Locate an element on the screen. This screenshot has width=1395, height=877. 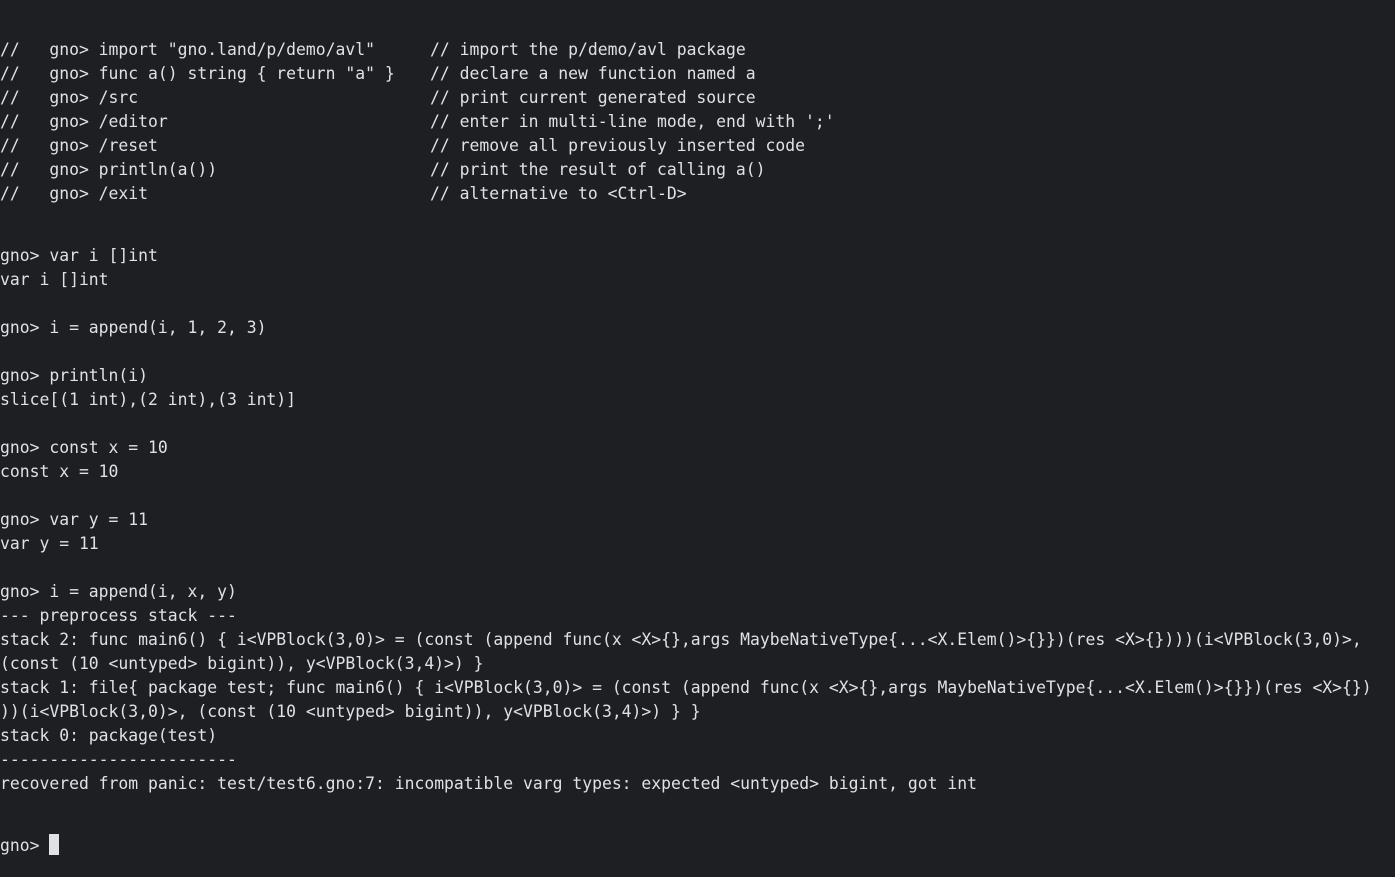
output-line: slice[(1 int),(2 int),(3 int)] is located at coordinates (148, 399).